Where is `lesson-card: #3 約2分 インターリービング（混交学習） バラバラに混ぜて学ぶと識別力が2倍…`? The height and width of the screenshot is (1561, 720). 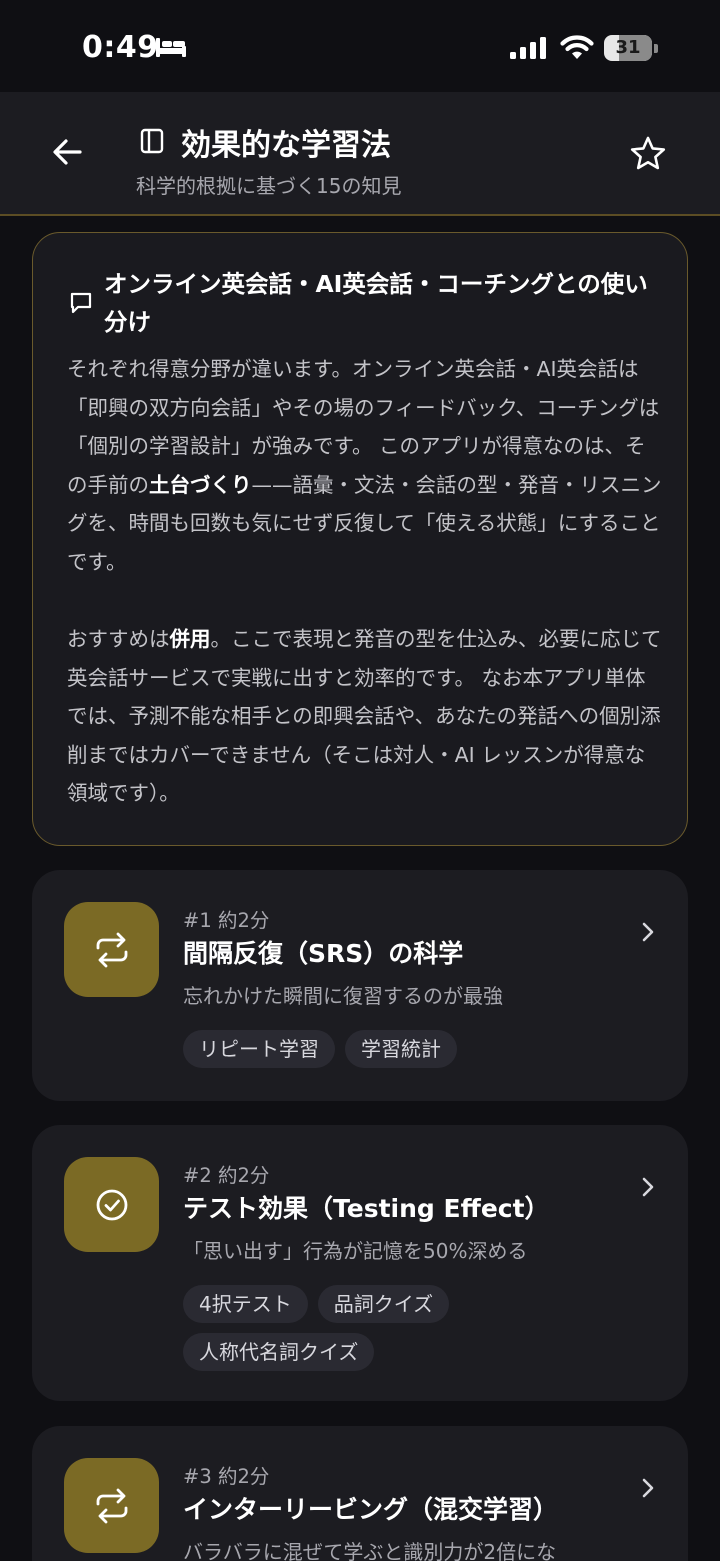
lesson-card: #3 約2分 インターリービング（混交学習） バラバラに混ぜて学ぶと識別力が2倍… is located at coordinates (360, 1493).